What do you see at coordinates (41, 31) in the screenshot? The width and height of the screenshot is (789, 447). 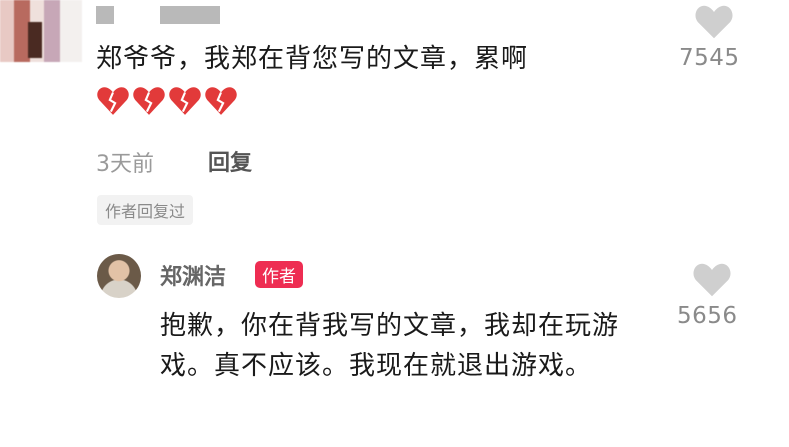 I see `commenter-avatar` at bounding box center [41, 31].